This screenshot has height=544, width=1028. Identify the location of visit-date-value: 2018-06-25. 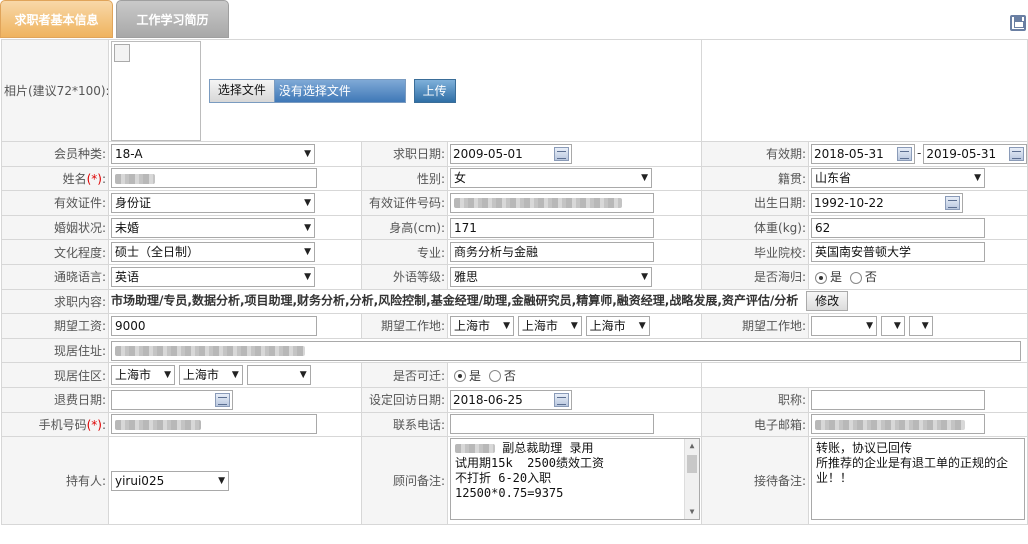
(488, 399).